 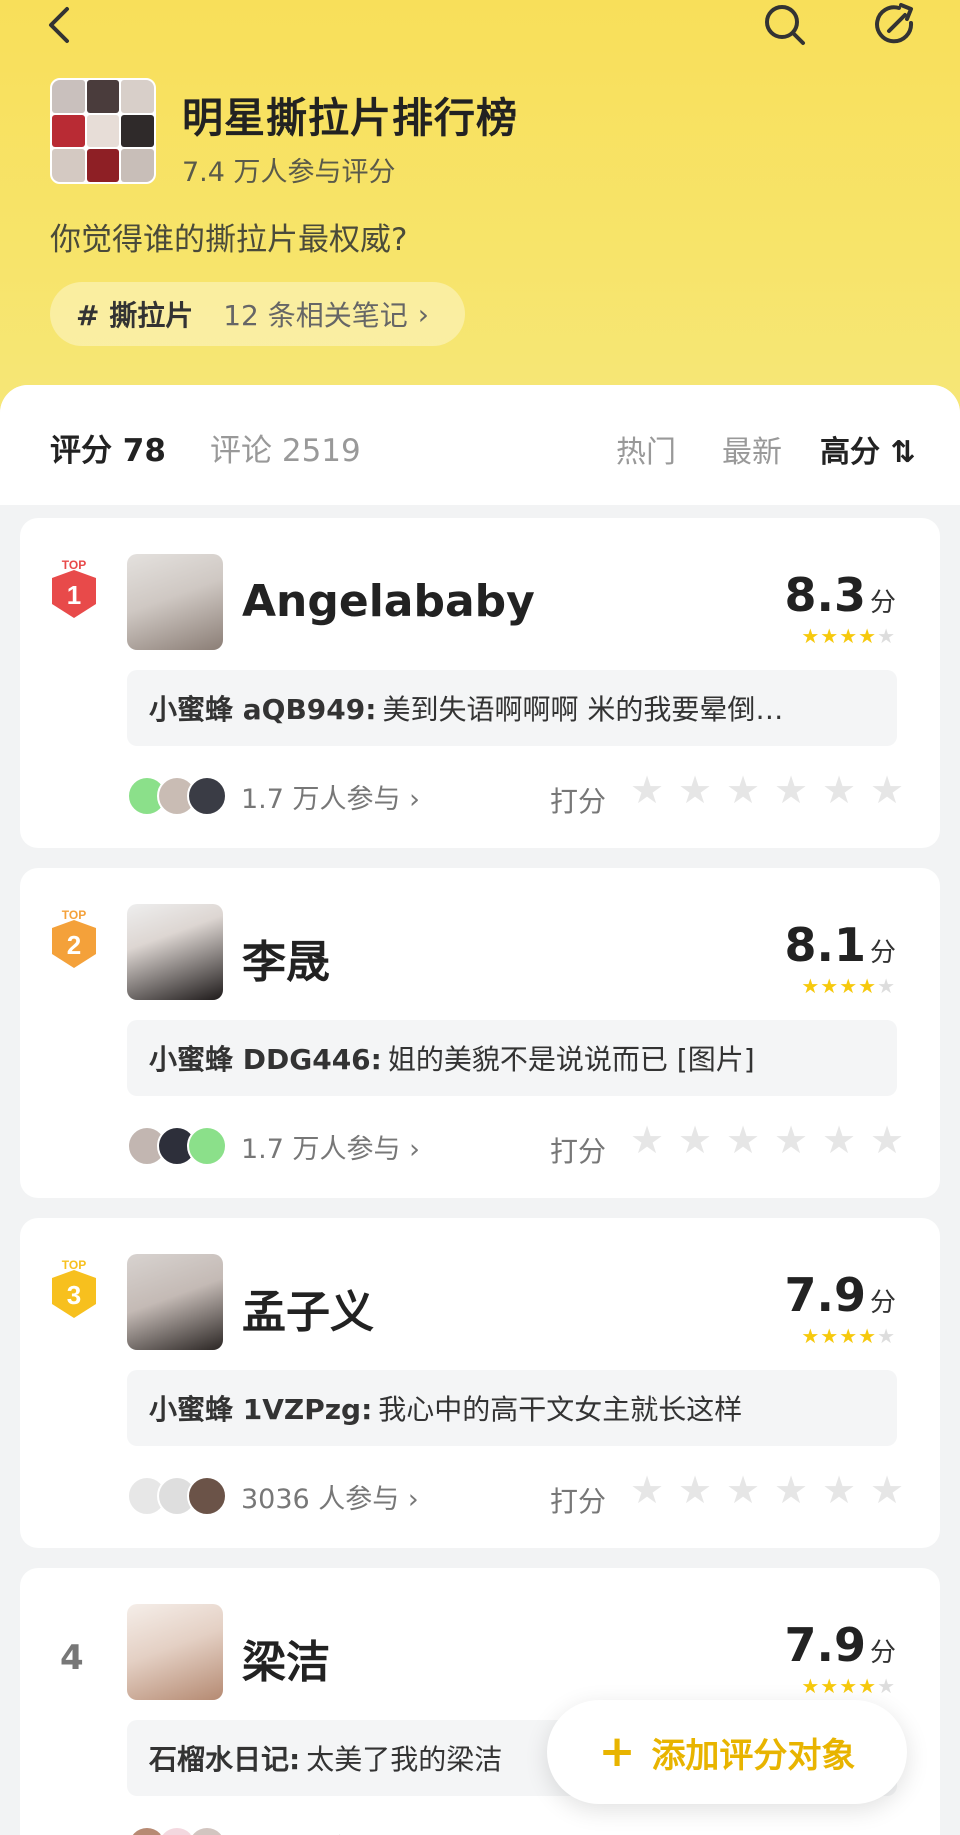 I want to click on score-block: 8.1 分 ★★★★★, so click(x=840, y=958).